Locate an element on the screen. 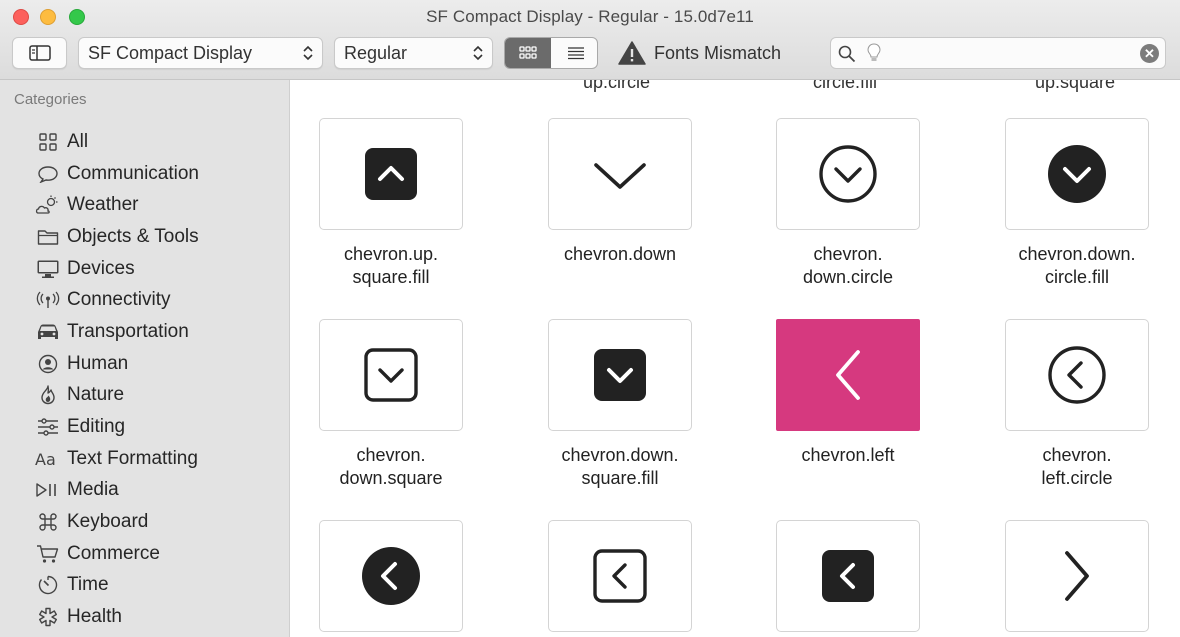  sidebar-item-health: Health is located at coordinates (117, 617).